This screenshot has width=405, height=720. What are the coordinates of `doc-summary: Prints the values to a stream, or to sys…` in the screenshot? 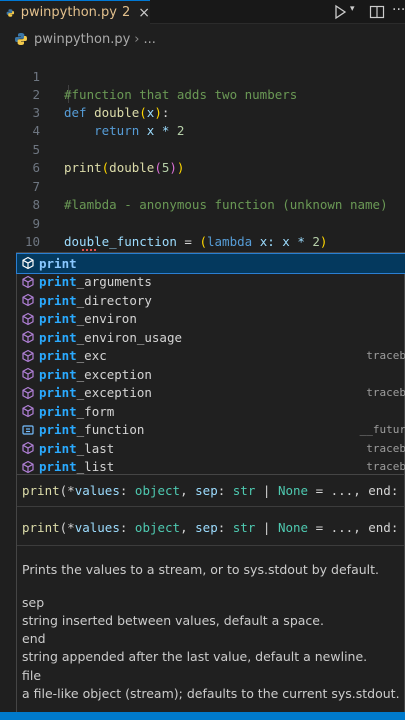 It's located at (200, 569).